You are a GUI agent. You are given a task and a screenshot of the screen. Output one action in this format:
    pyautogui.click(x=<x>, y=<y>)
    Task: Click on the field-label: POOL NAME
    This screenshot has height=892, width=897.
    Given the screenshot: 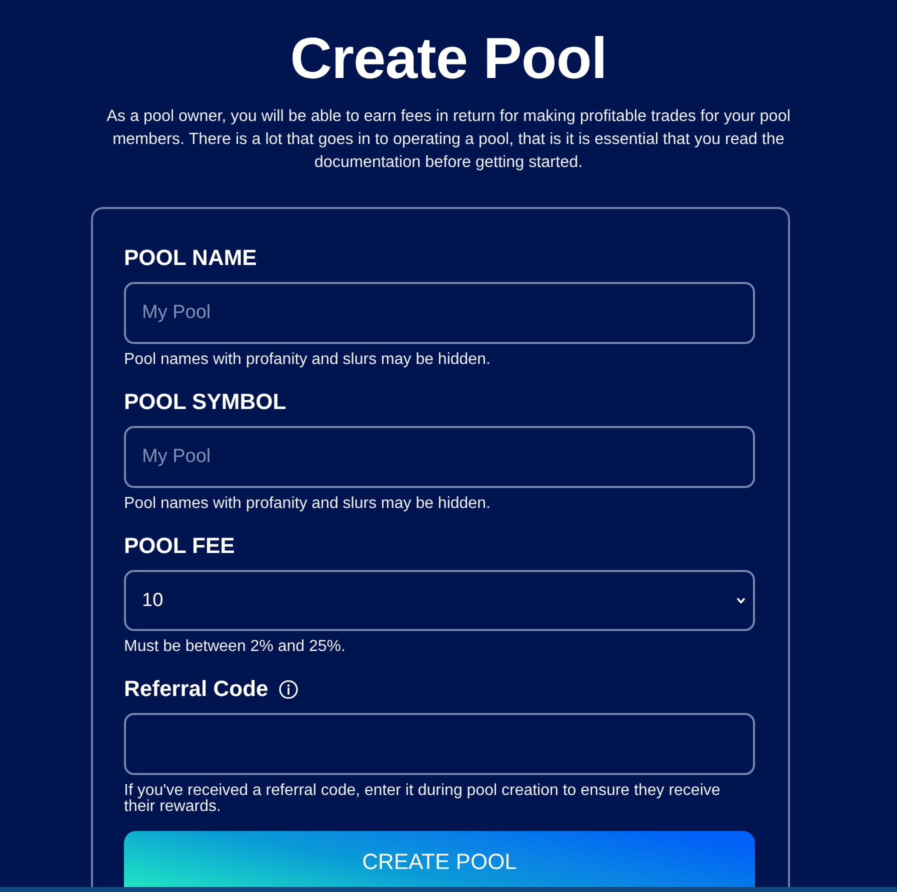 What is the action you would take?
    pyautogui.click(x=190, y=258)
    